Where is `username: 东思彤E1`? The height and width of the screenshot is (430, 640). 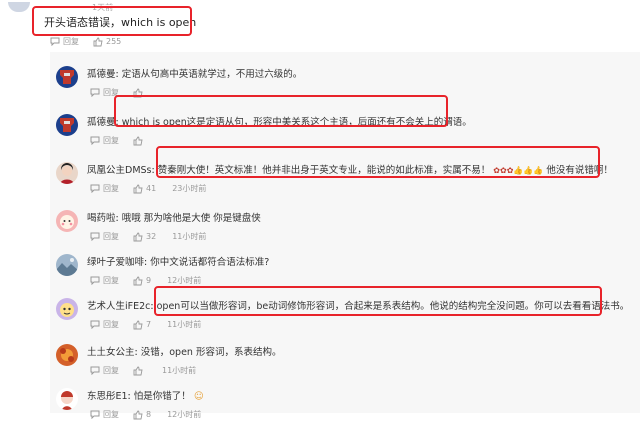
username: 东思彤E1 is located at coordinates (107, 396).